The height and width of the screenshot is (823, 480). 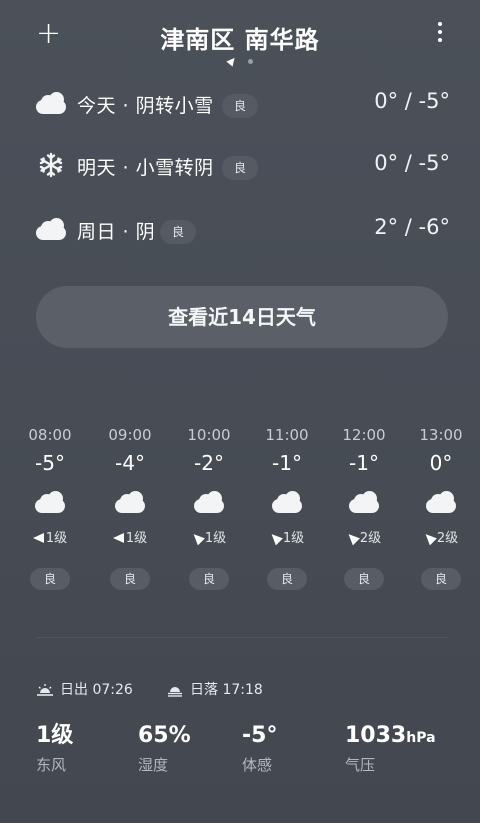 What do you see at coordinates (51, 165) in the screenshot?
I see `snowflake-icon` at bounding box center [51, 165].